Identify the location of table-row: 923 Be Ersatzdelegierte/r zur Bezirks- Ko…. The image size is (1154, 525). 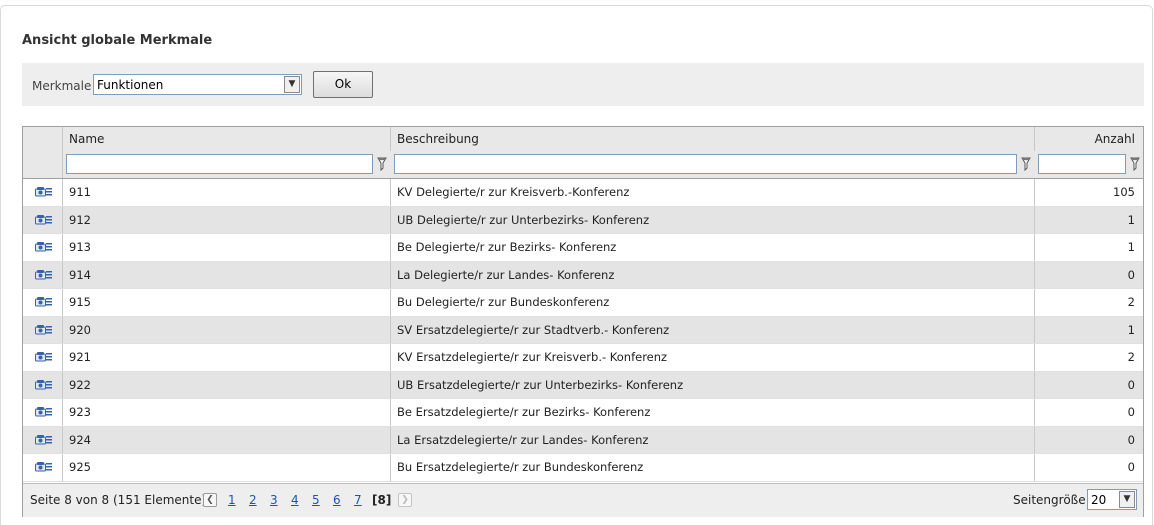
(583, 413).